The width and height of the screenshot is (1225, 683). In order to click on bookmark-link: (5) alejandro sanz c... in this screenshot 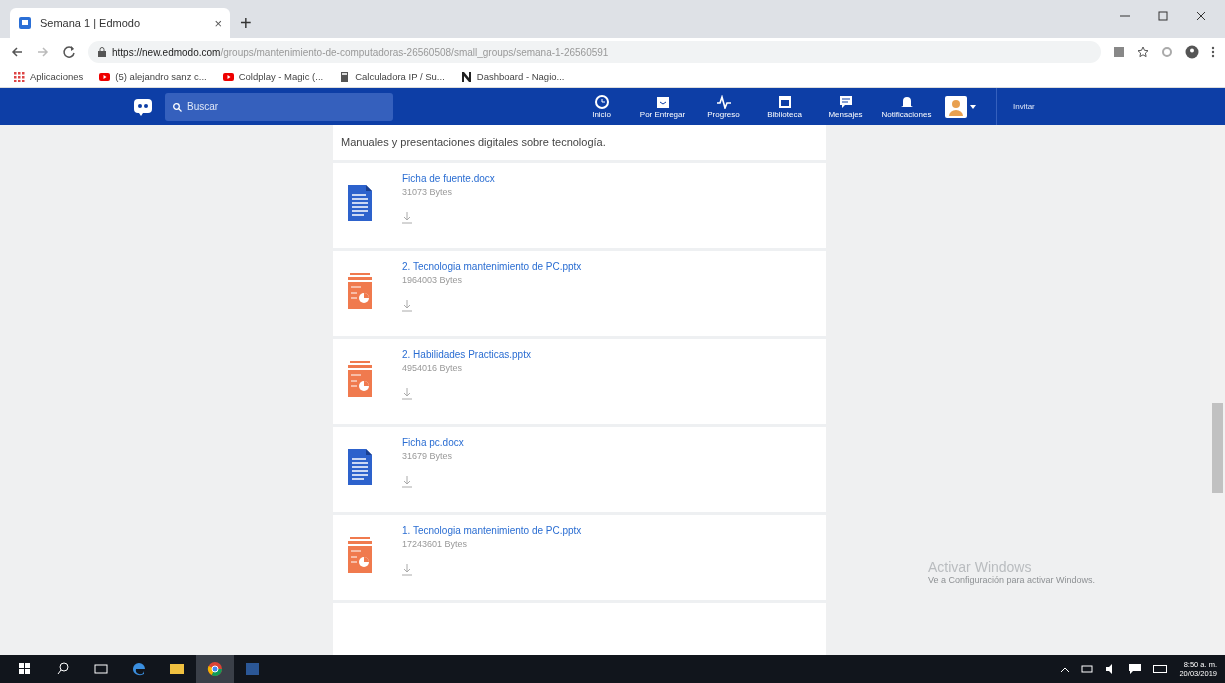, I will do `click(153, 76)`.